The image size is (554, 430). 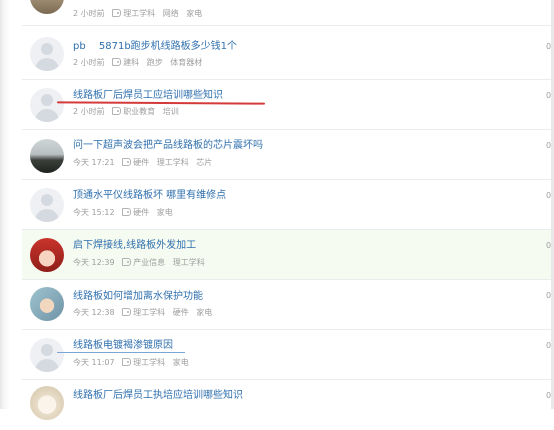 I want to click on list-item: 线路板电镀褐渗镀原因 今天 11:07 理工学科 家电 0, so click(x=286, y=355).